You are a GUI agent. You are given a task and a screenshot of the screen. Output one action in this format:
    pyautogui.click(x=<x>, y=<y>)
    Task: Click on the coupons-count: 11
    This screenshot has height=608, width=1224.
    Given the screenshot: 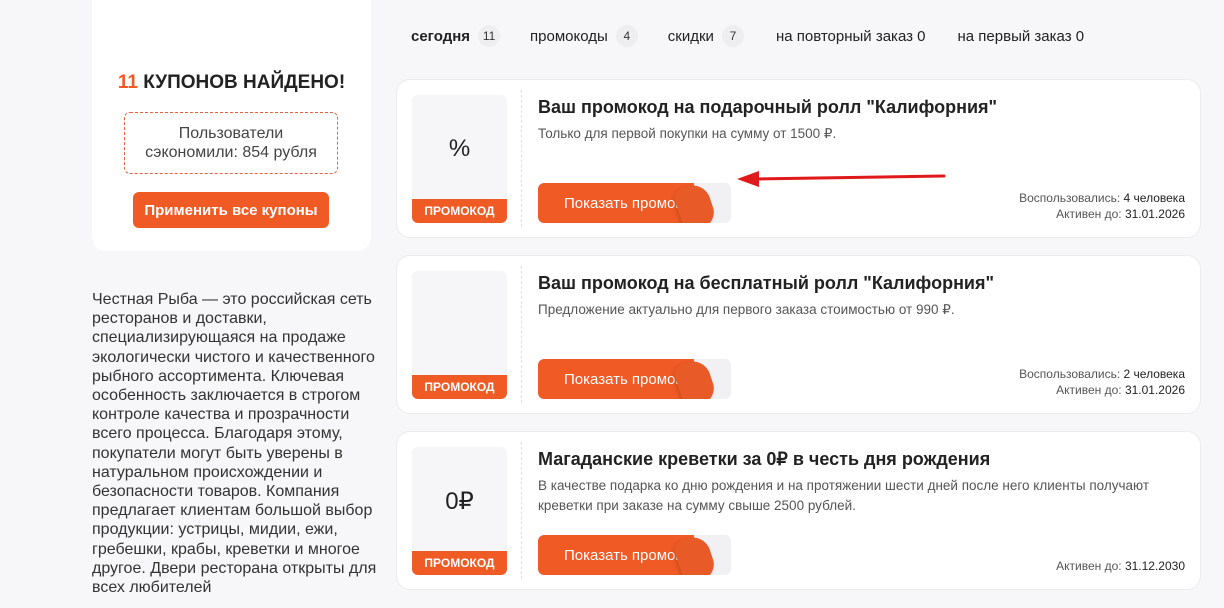 What is the action you would take?
    pyautogui.click(x=127, y=82)
    